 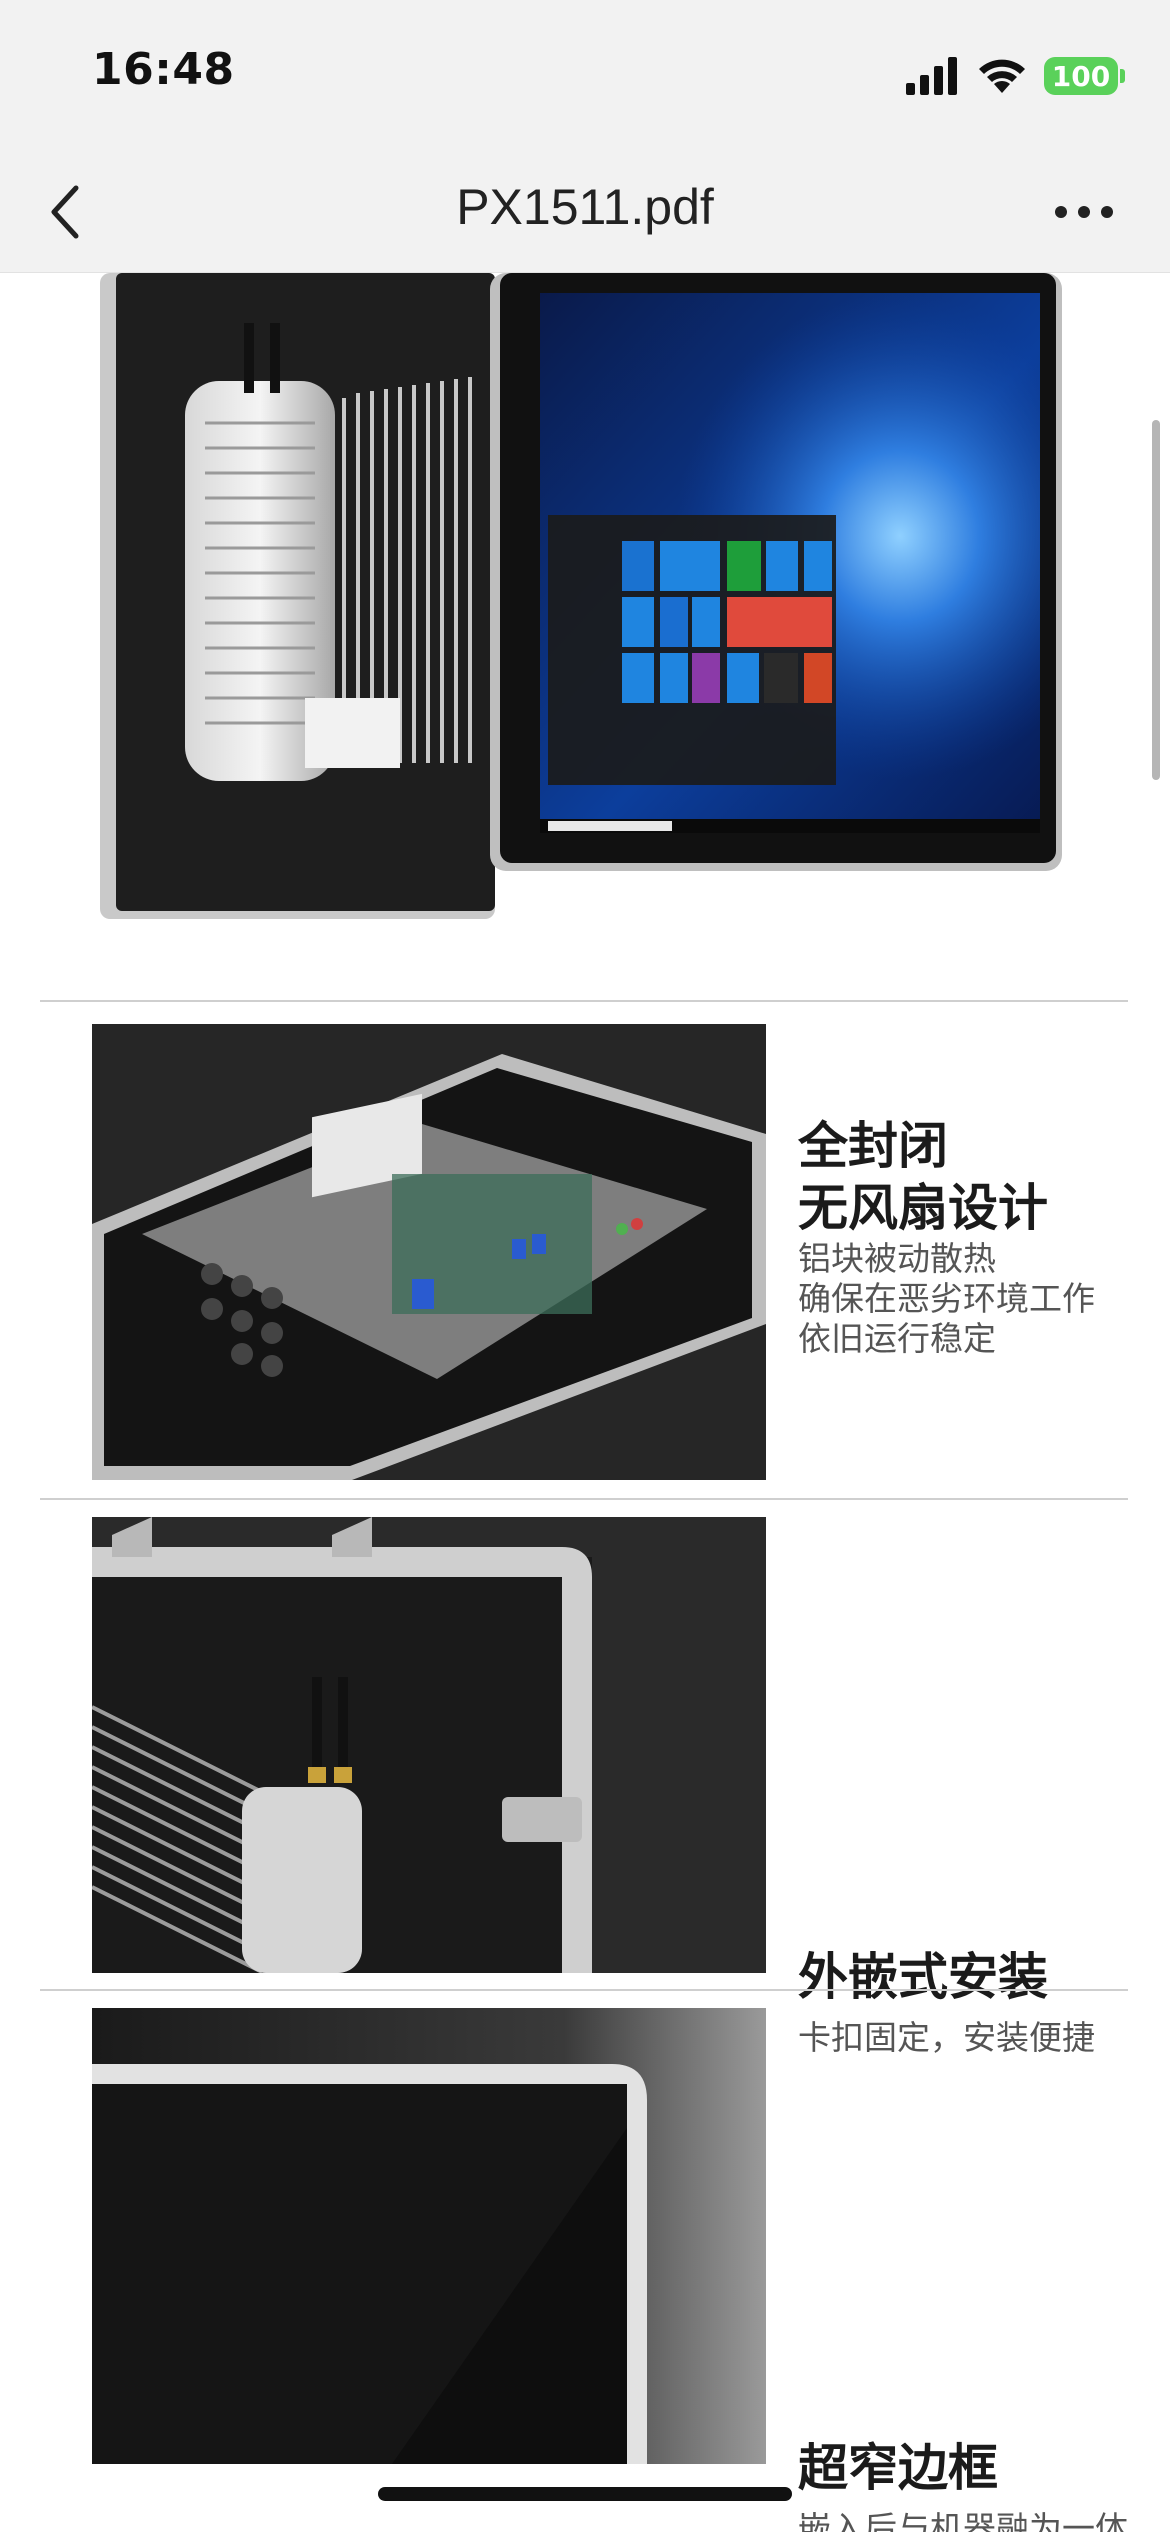 What do you see at coordinates (429, 1252) in the screenshot?
I see `fanless-design-image` at bounding box center [429, 1252].